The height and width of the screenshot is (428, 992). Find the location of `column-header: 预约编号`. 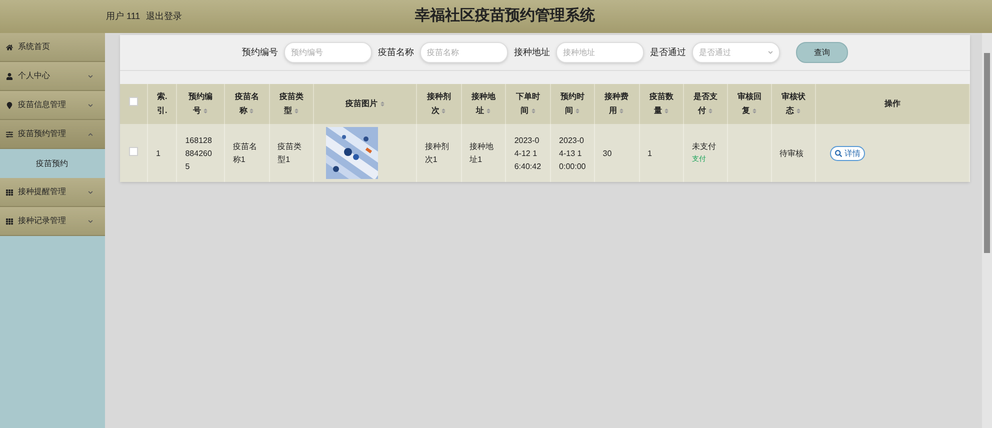

column-header: 预约编号 is located at coordinates (200, 103).